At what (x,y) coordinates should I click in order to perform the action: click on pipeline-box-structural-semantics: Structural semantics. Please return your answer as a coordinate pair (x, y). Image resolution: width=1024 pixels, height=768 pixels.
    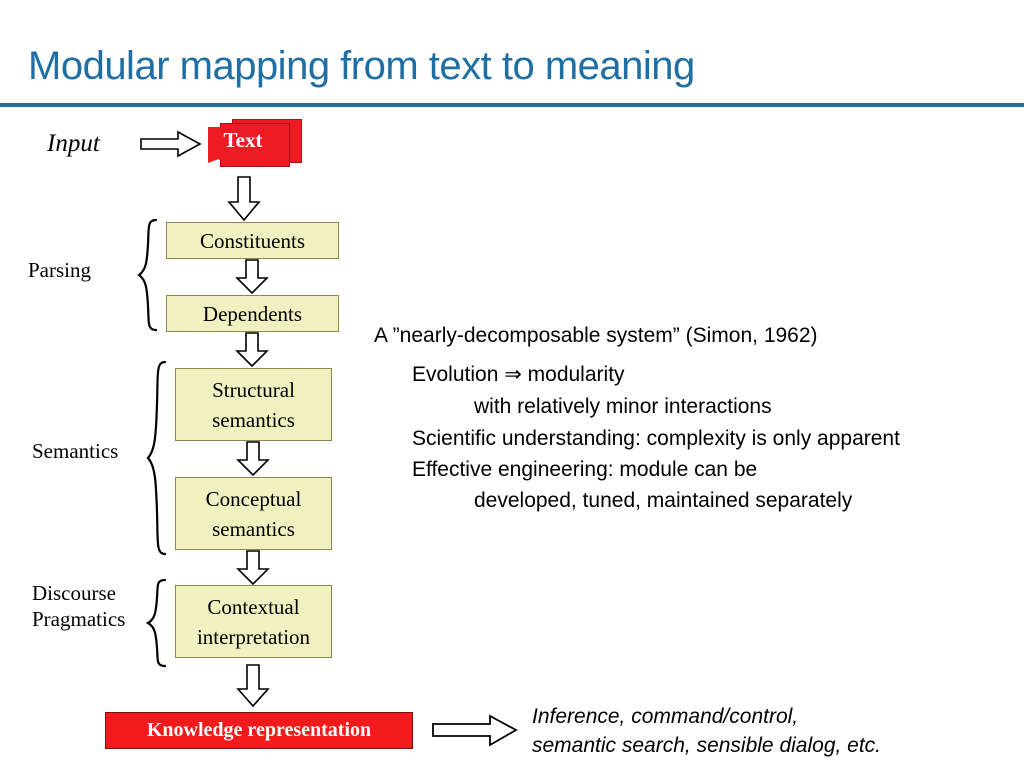
    Looking at the image, I should click on (253, 404).